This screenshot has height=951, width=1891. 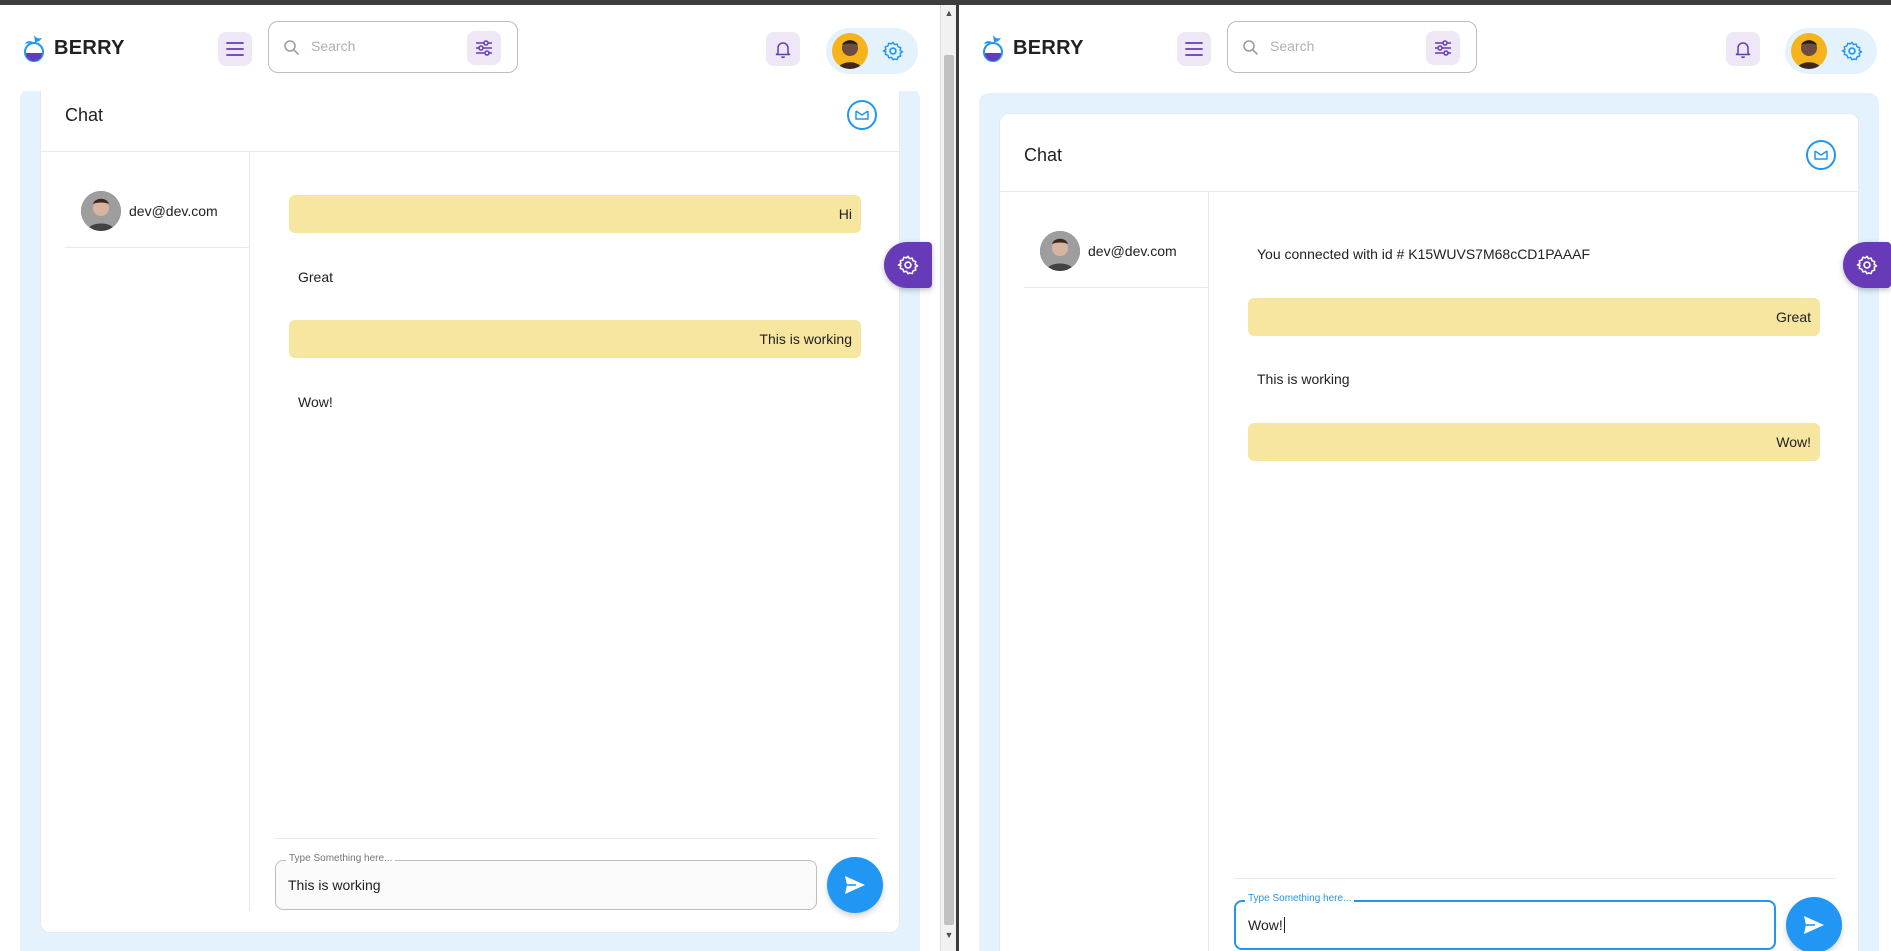 I want to click on chat-message-outgoing: This is working, so click(x=575, y=339).